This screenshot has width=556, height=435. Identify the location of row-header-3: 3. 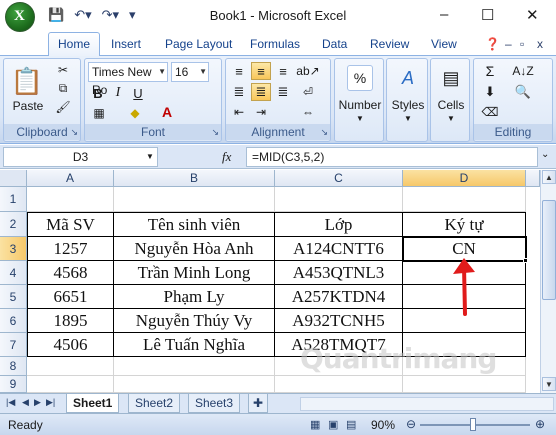
(13, 249).